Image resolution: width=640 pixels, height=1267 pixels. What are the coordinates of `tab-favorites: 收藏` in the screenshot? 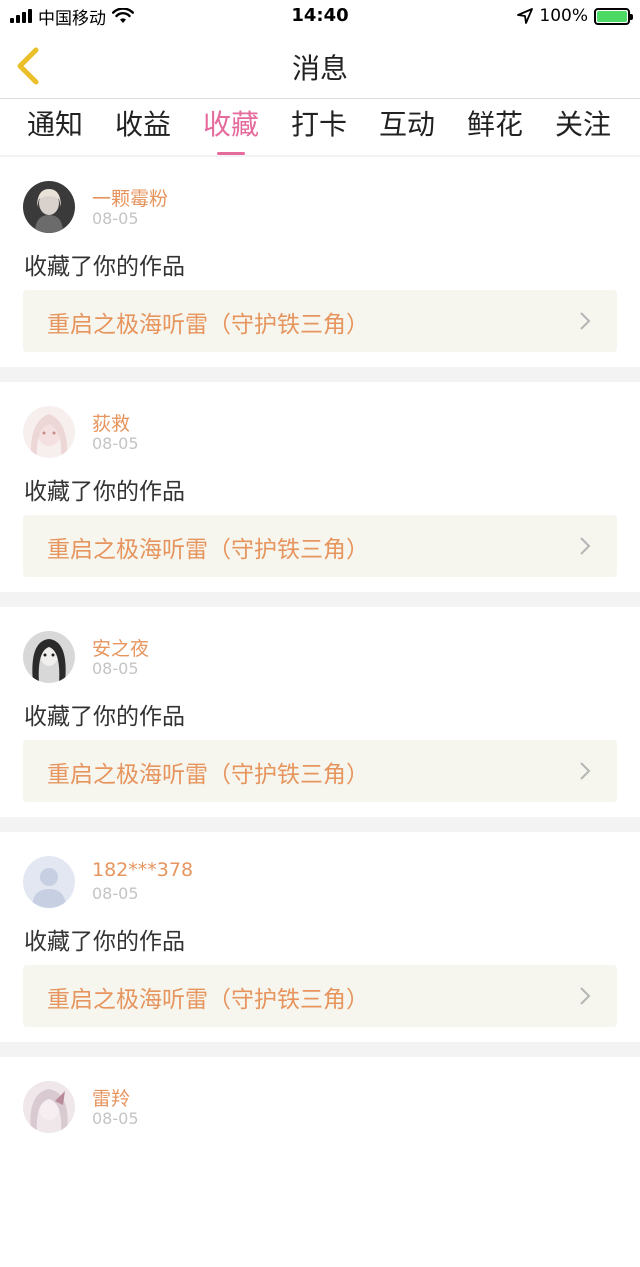 It's located at (231, 129).